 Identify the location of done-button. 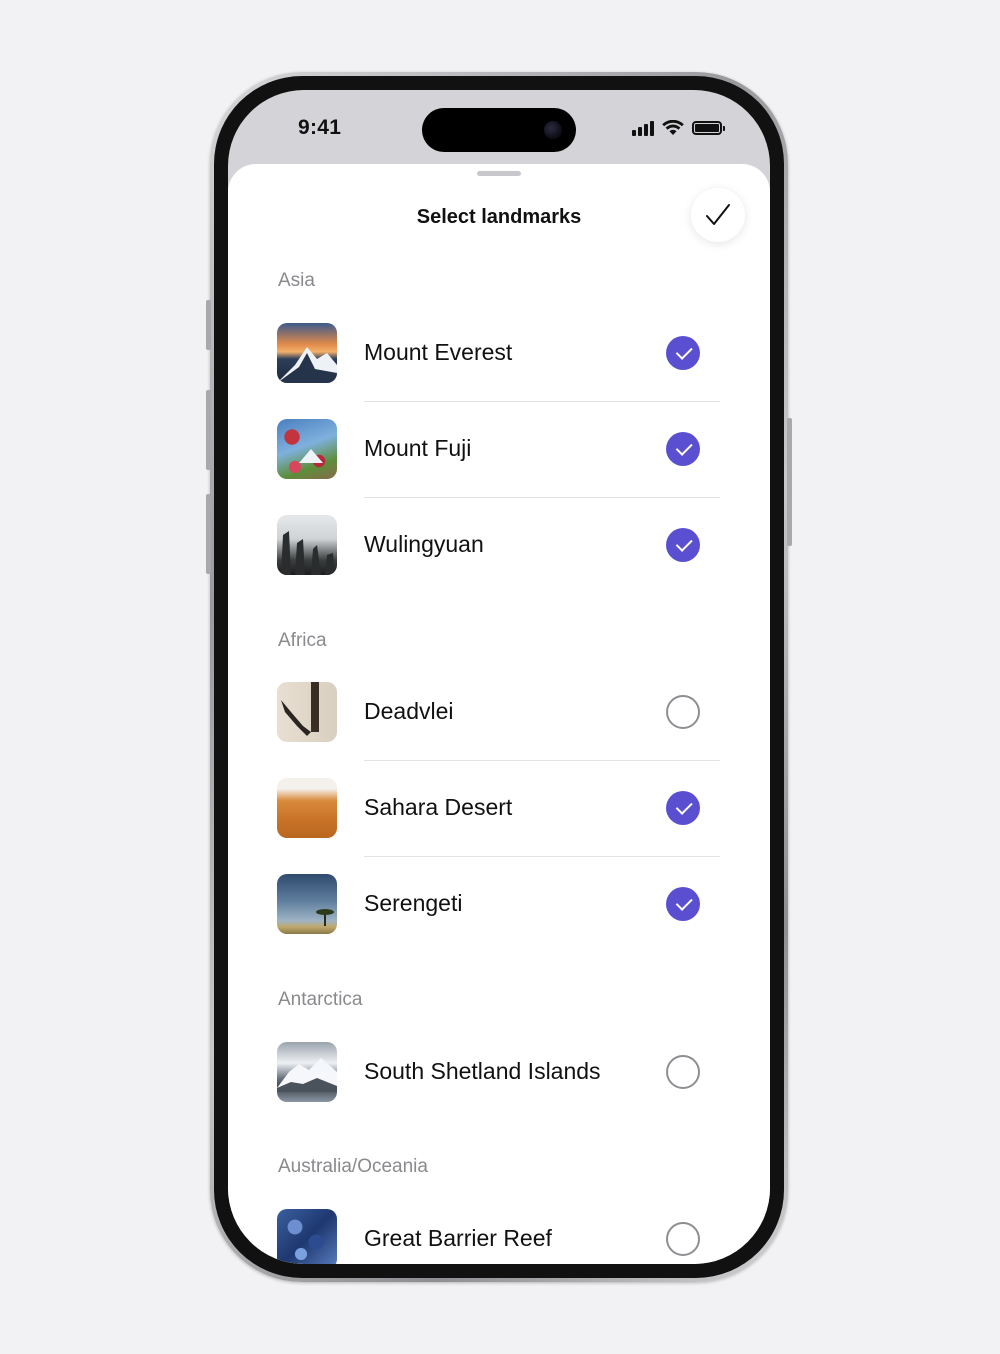
(718, 215).